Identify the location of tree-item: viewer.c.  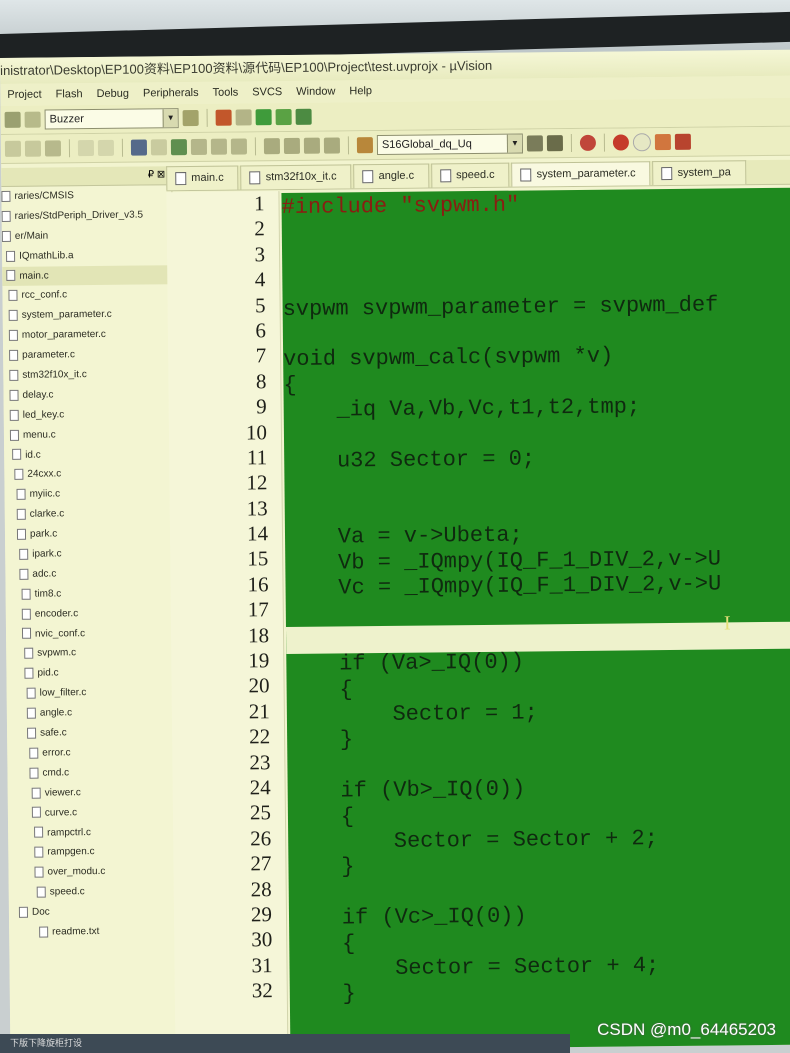
(93, 793).